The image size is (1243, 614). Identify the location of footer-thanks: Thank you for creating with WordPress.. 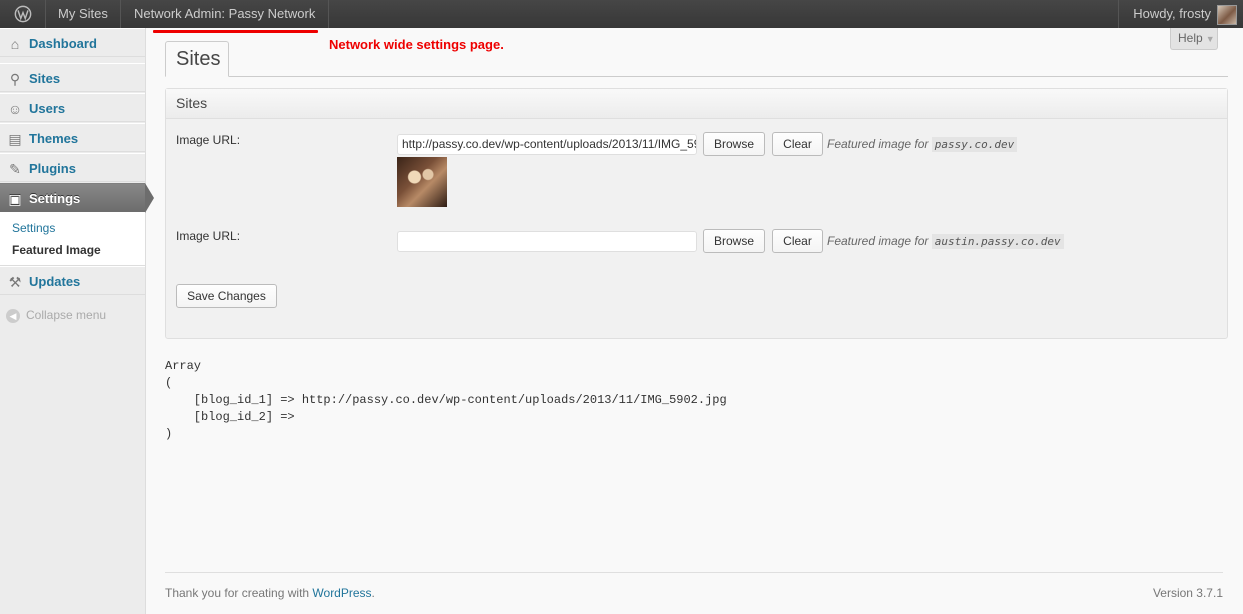
(270, 593).